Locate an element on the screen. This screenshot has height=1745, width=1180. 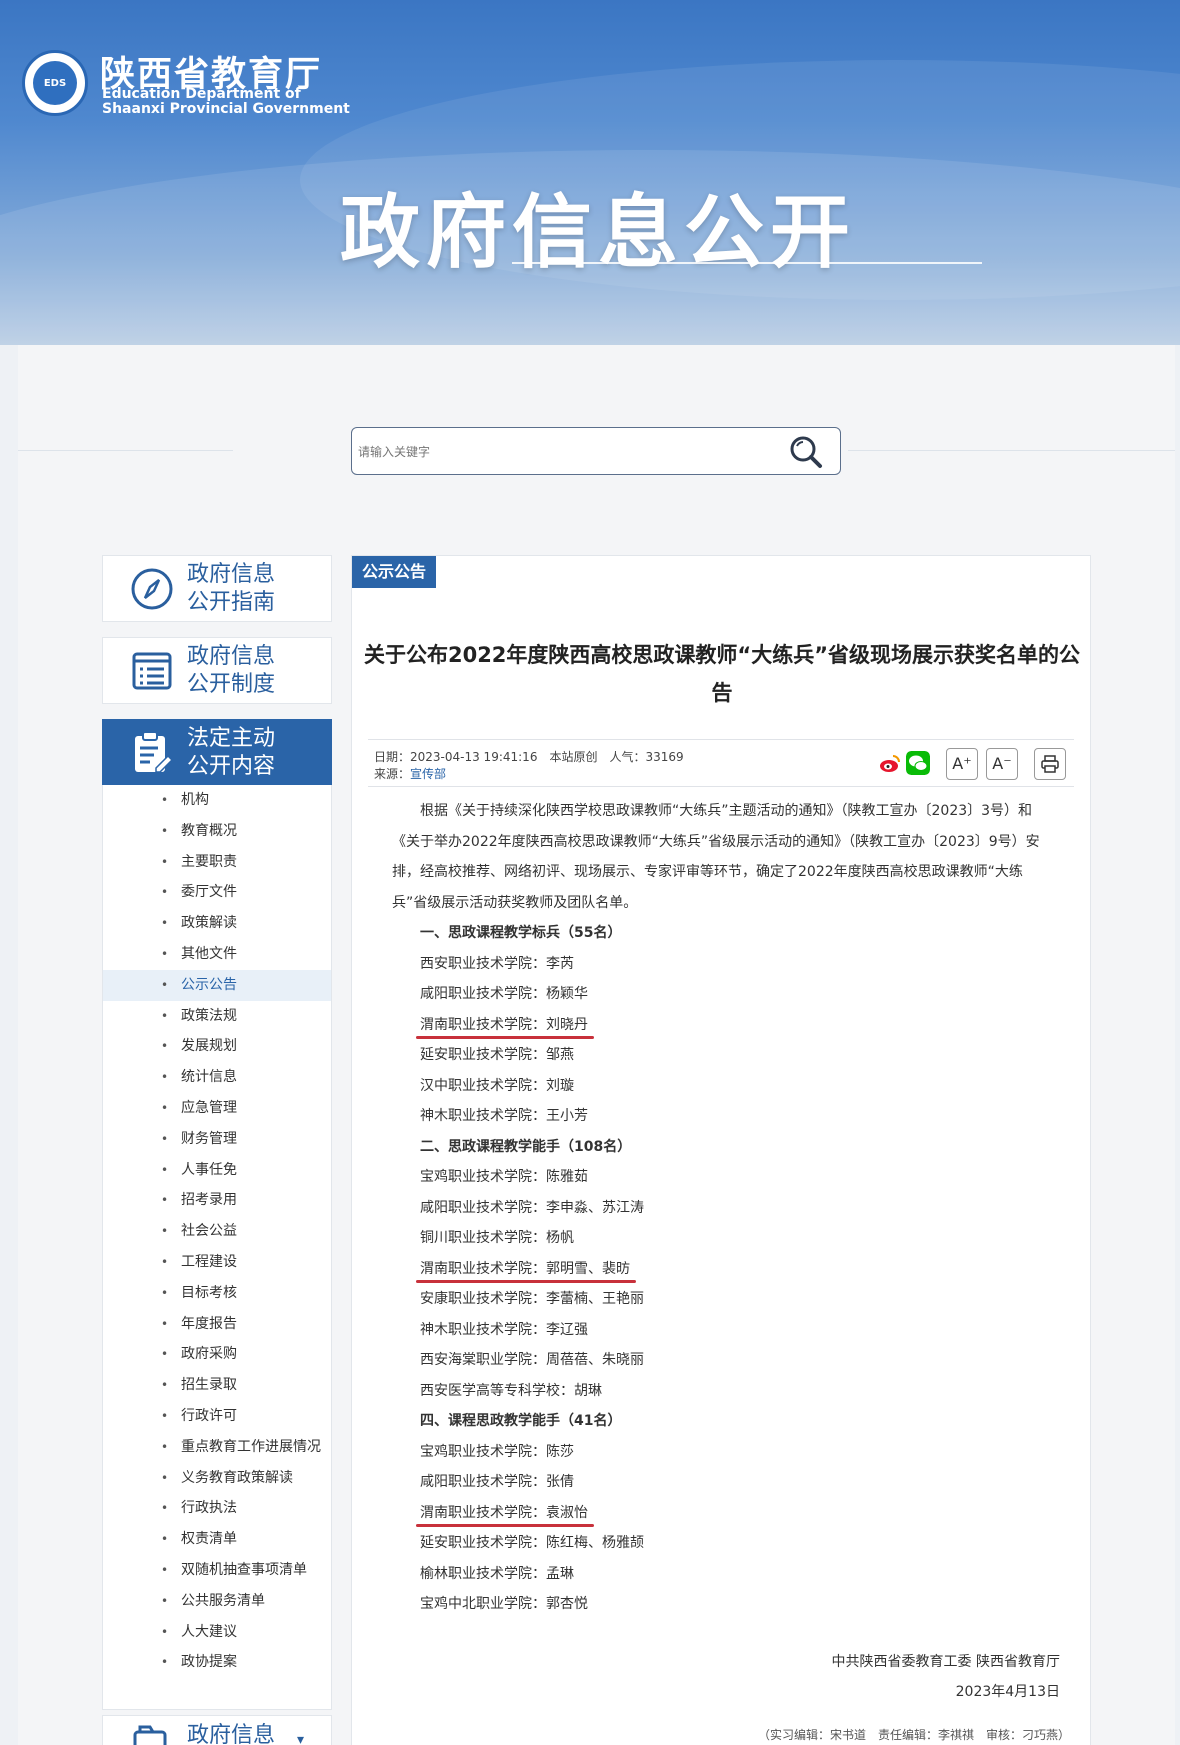
sidebar-item: 义务教育政策解读 is located at coordinates (217, 1478).